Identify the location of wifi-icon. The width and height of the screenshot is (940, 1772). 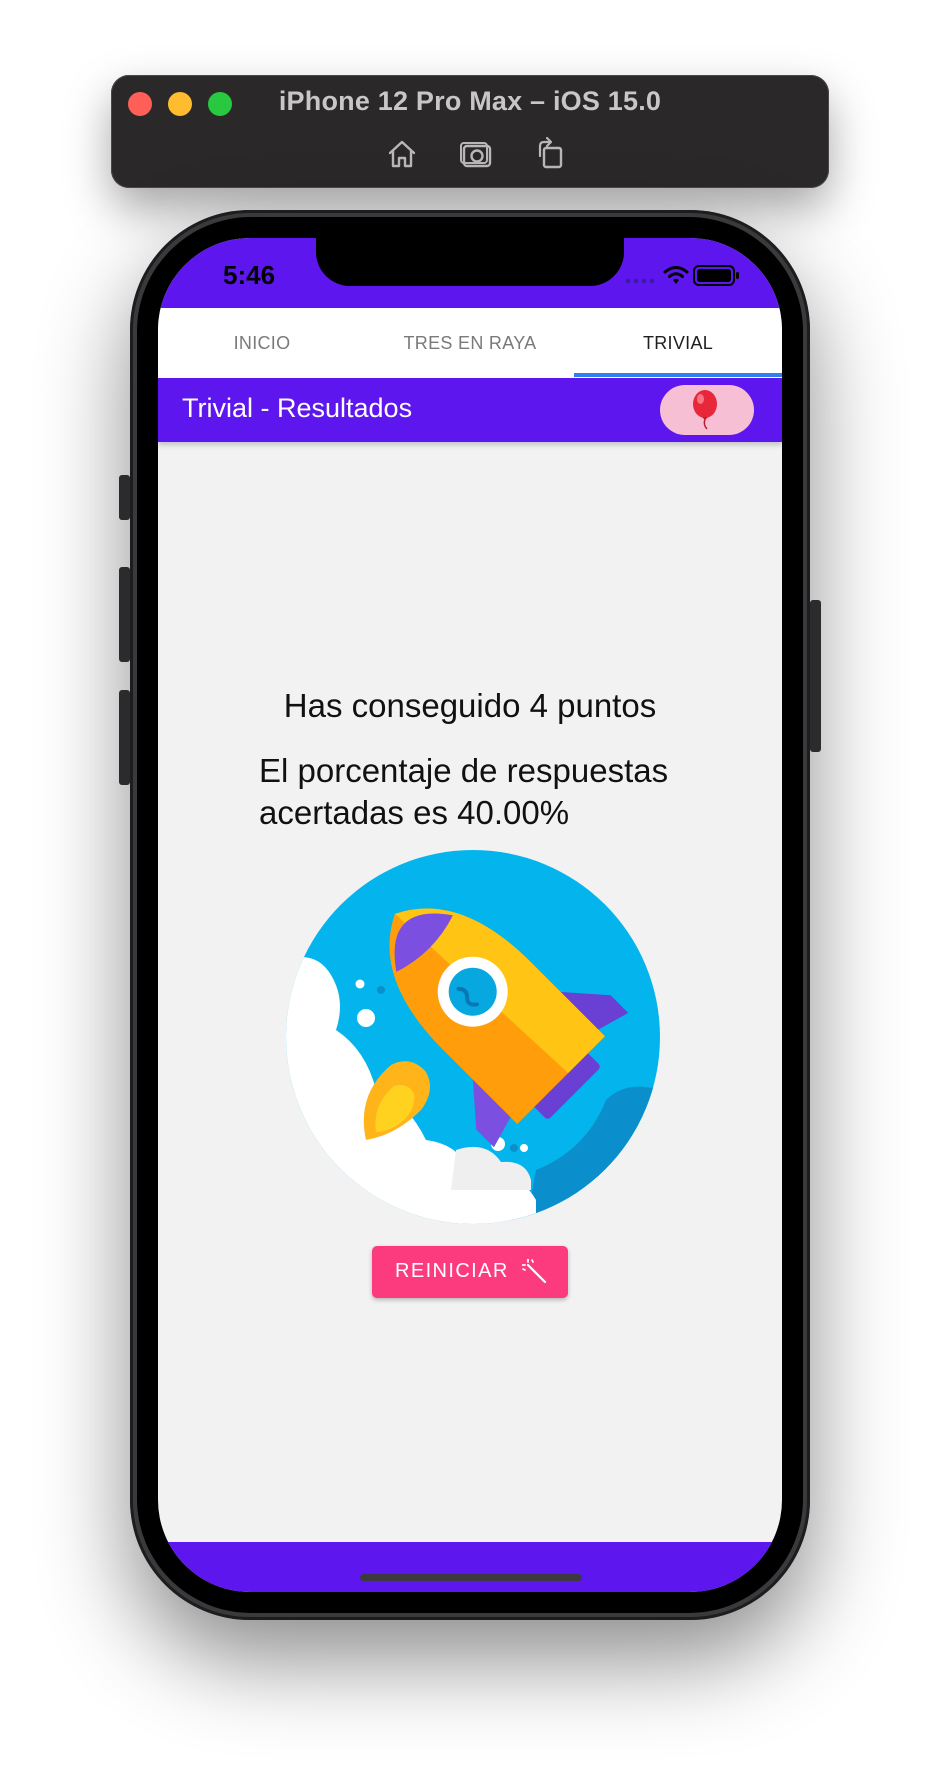
(676, 275).